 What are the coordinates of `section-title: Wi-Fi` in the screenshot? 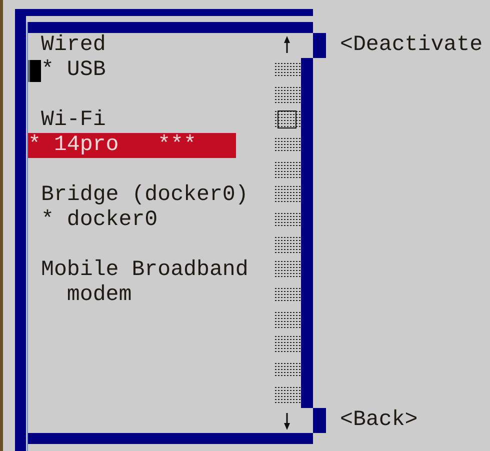 It's located at (73, 120).